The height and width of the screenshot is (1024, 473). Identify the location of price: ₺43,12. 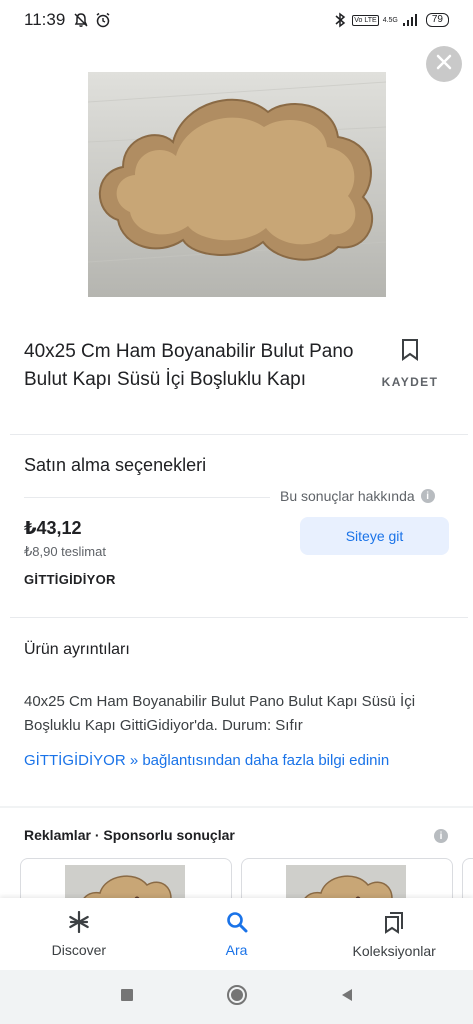
(53, 528).